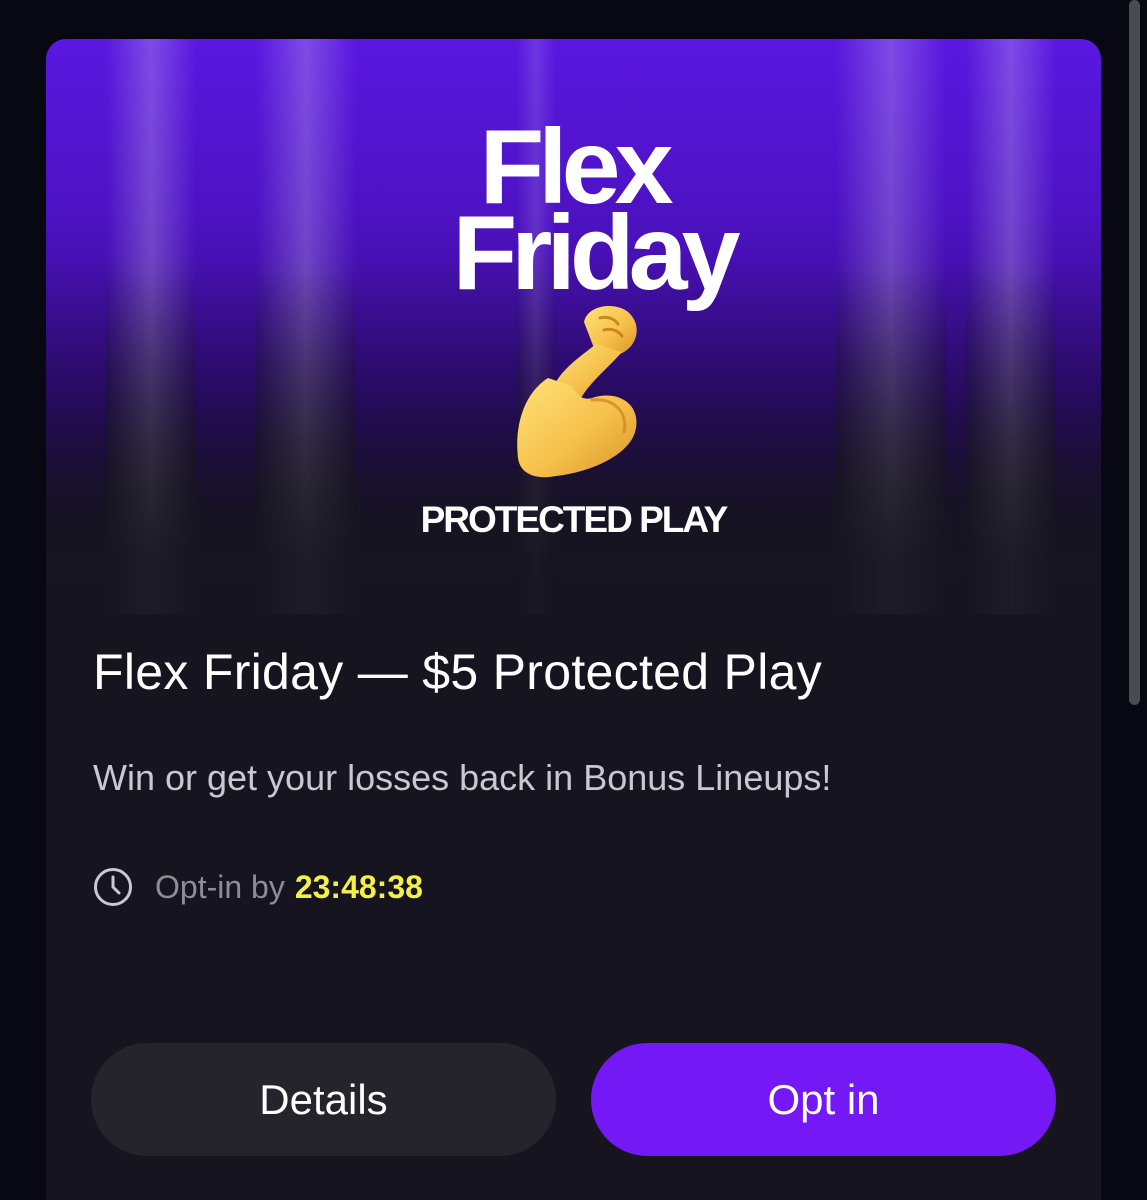  I want to click on opt-in-button-label: Opt in, so click(823, 1099).